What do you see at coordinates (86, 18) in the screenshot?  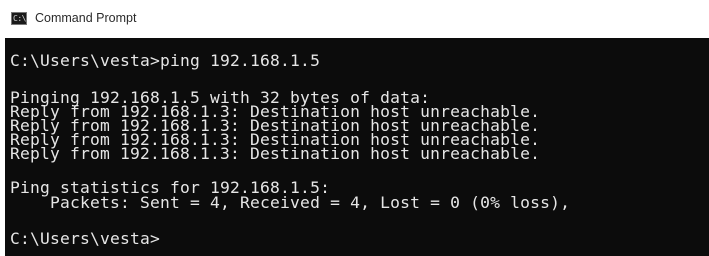 I see `window-title: Command Prompt` at bounding box center [86, 18].